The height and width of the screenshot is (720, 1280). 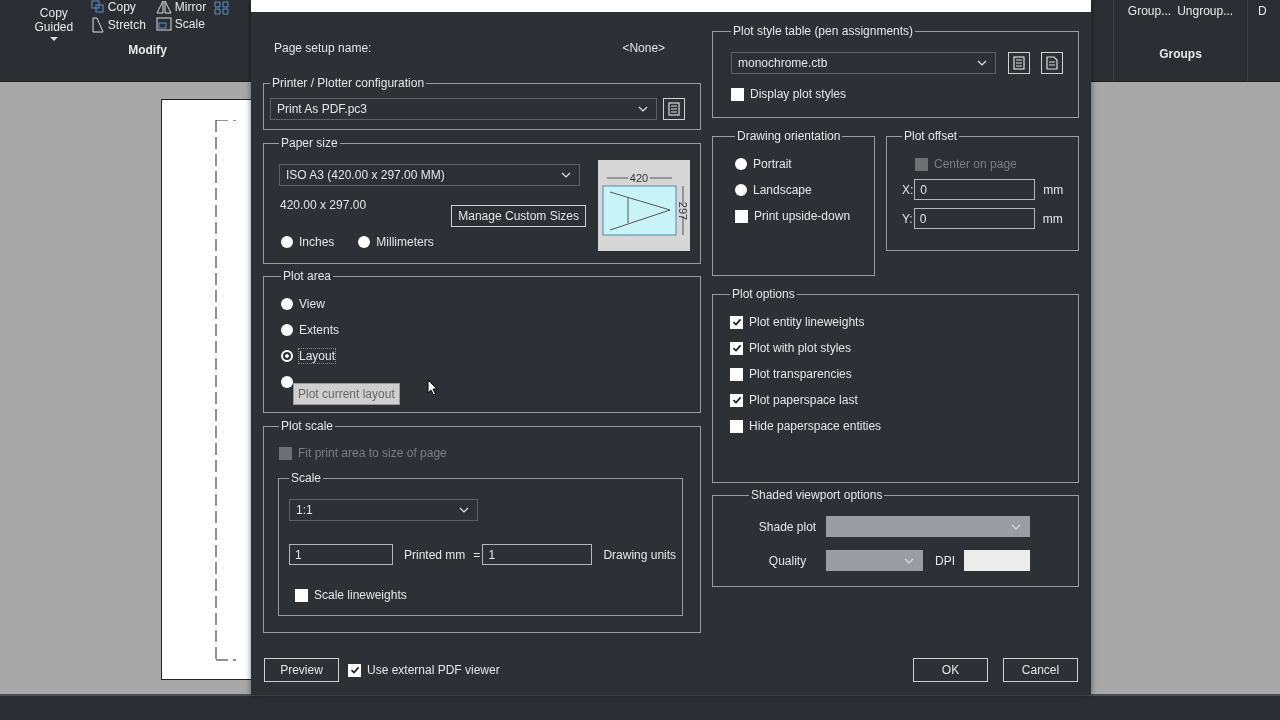 What do you see at coordinates (432, 387) in the screenshot?
I see `cursor-icon` at bounding box center [432, 387].